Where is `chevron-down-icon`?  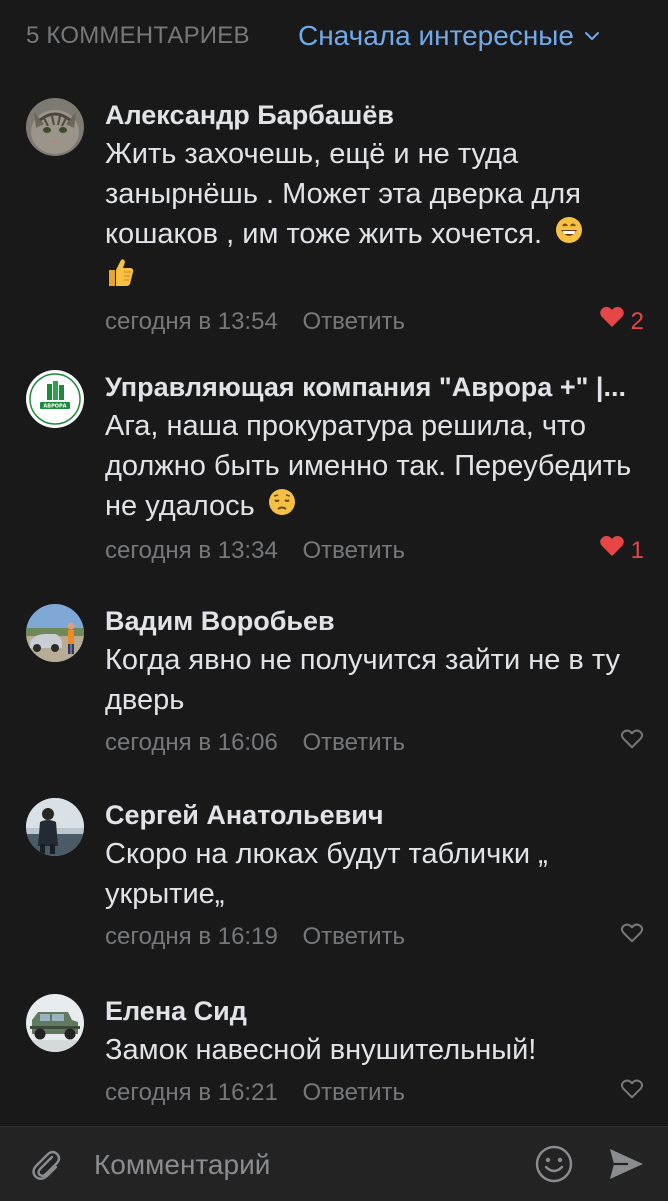
chevron-down-icon is located at coordinates (592, 36).